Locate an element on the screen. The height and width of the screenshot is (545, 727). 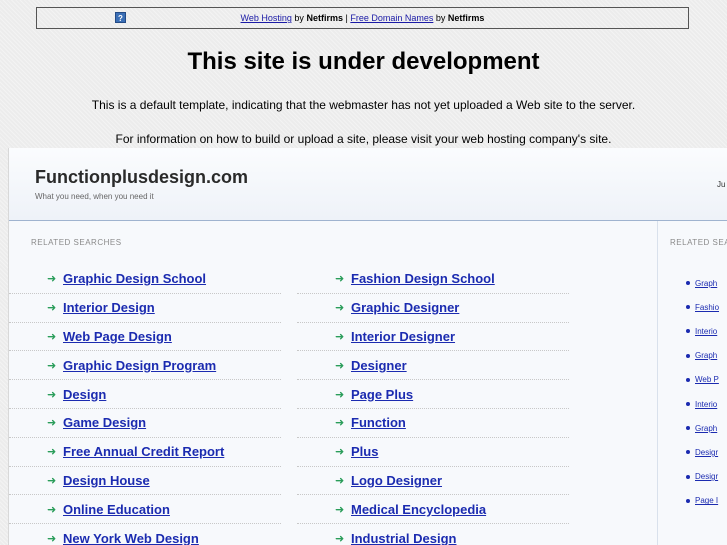
sidebar-search-link: Web P is located at coordinates (707, 379).